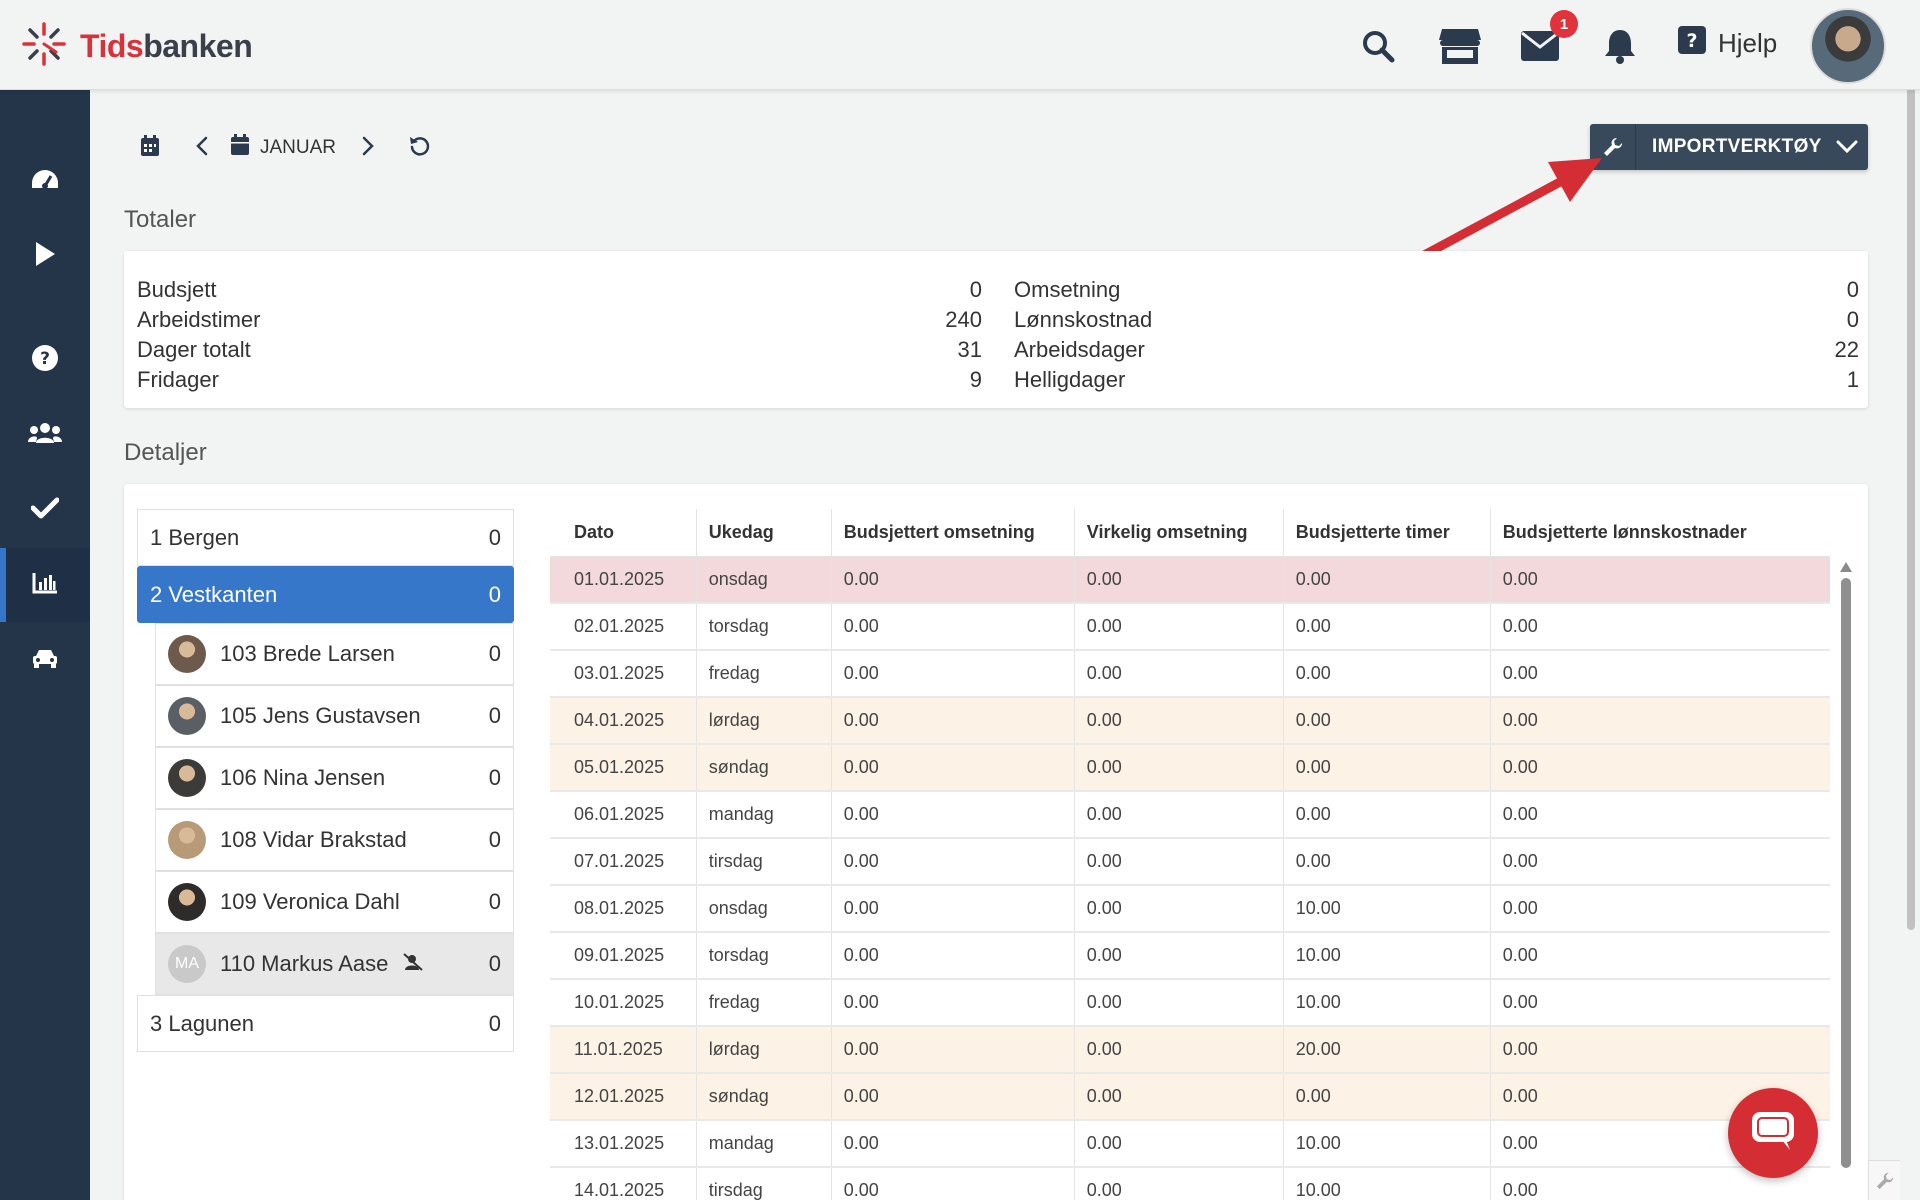 Image resolution: width=1920 pixels, height=1200 pixels. Describe the element at coordinates (304, 963) in the screenshot. I see `tree-item-label: 110 Markus Aase` at that location.